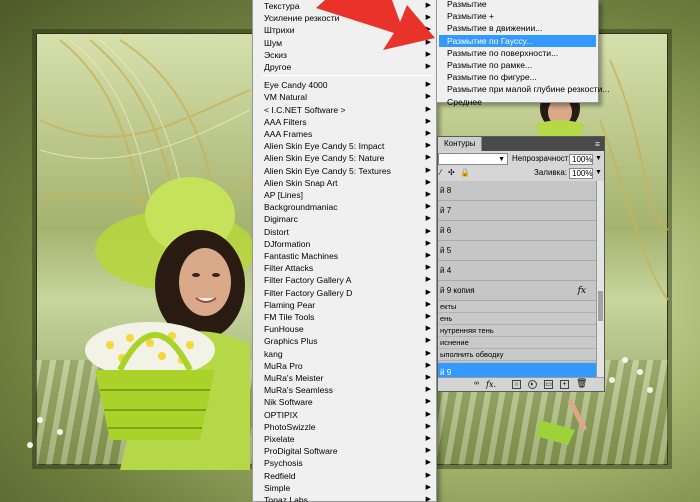 The image size is (700, 502). Describe the element at coordinates (517, 251) in the screenshot. I see `layer-row: й 5` at that location.